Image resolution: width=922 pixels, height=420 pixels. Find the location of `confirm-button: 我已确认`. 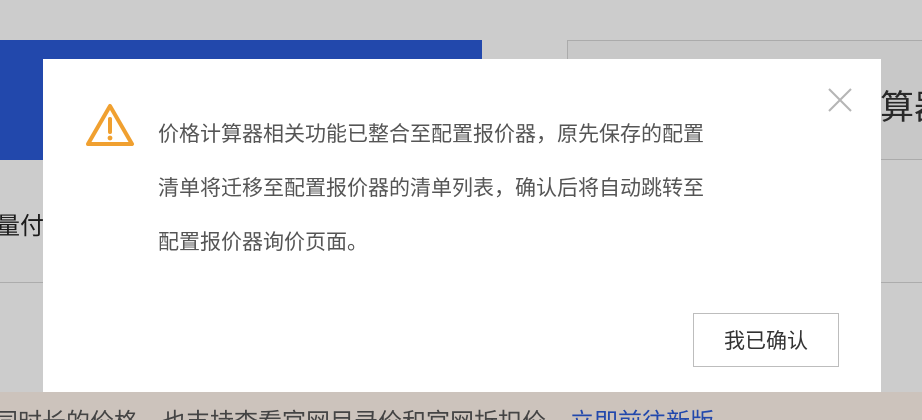

confirm-button: 我已确认 is located at coordinates (766, 340).